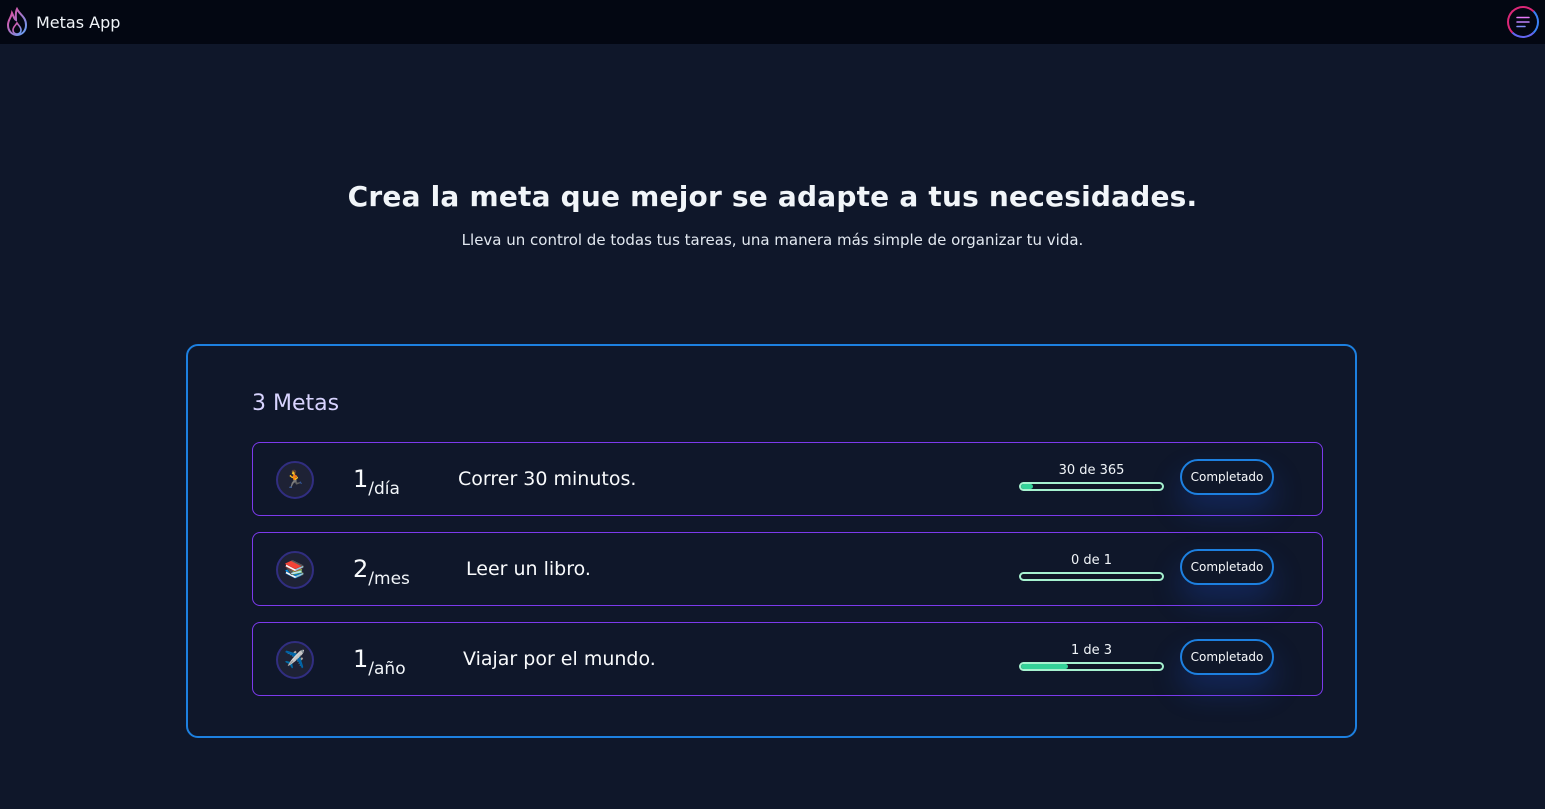 Image resolution: width=1545 pixels, height=809 pixels. I want to click on goal-frequency: 1 /año, so click(379, 662).